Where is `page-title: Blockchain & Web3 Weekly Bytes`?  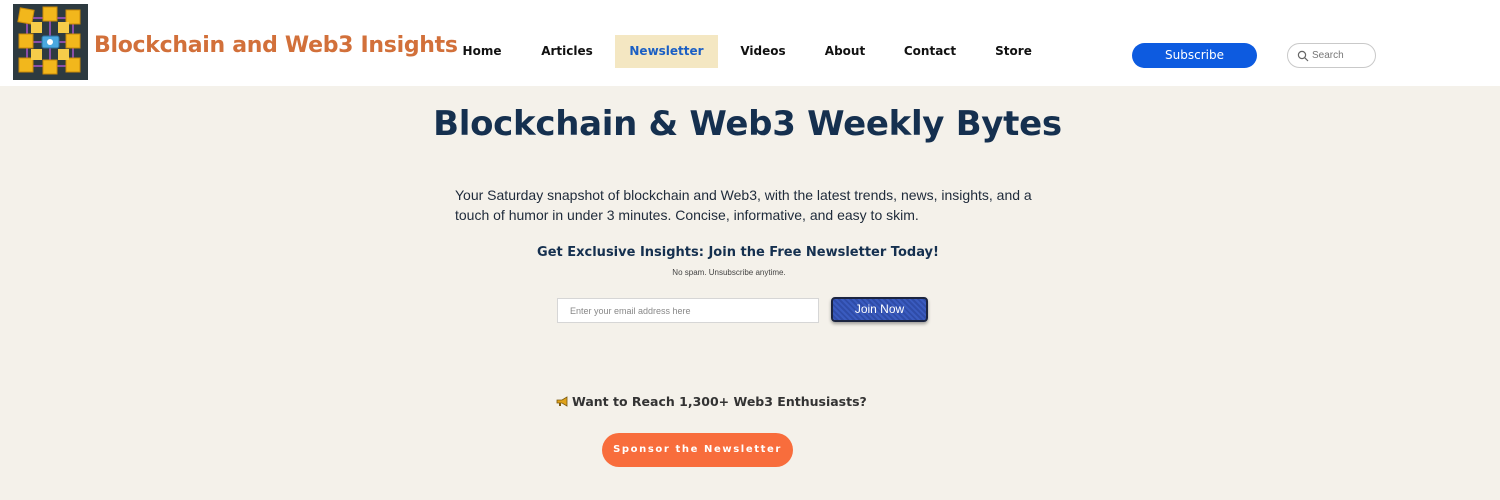 page-title: Blockchain & Web3 Weekly Bytes is located at coordinates (747, 124).